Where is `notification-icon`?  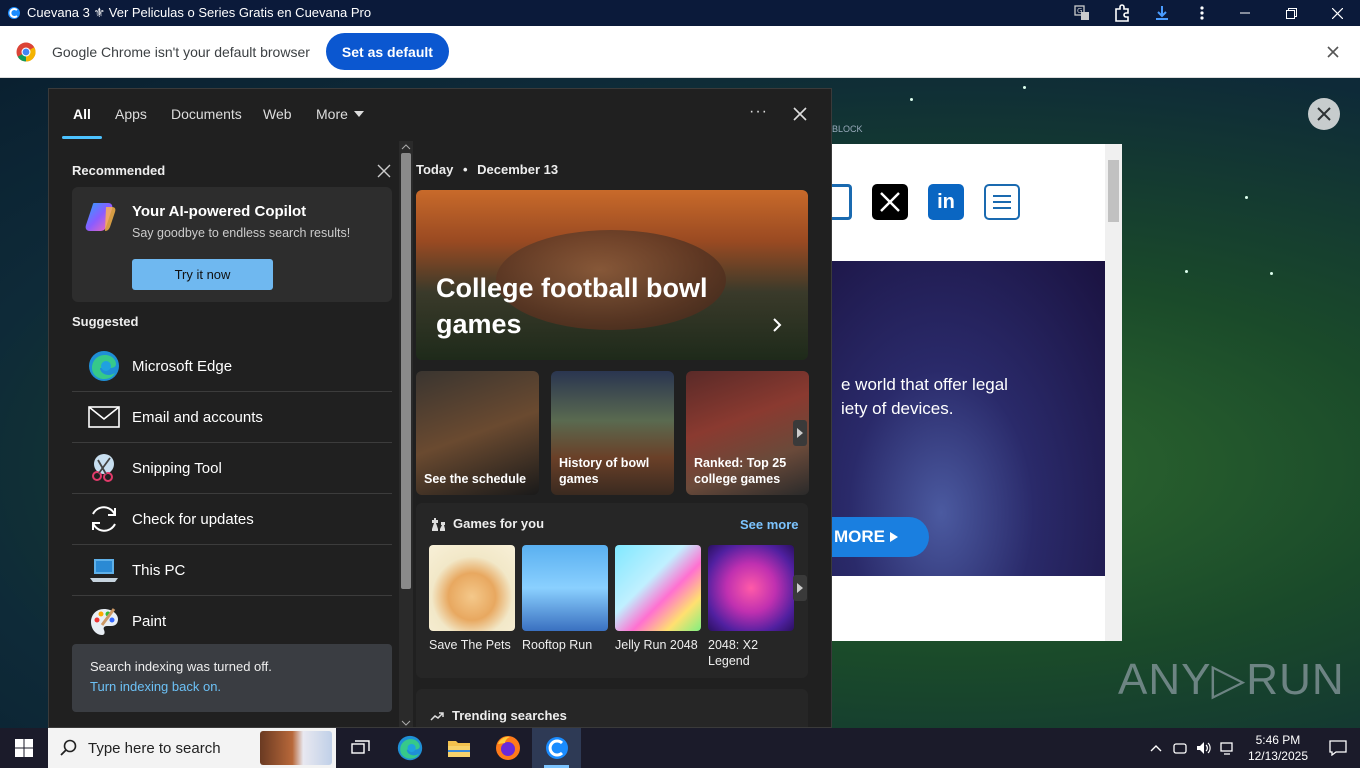
notification-icon is located at coordinates (1338, 748).